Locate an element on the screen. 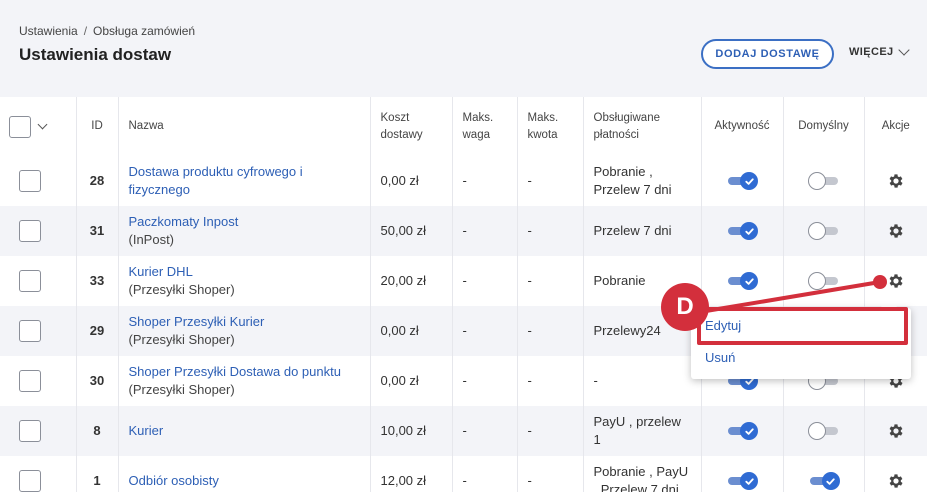  row-id: 30 is located at coordinates (97, 381).